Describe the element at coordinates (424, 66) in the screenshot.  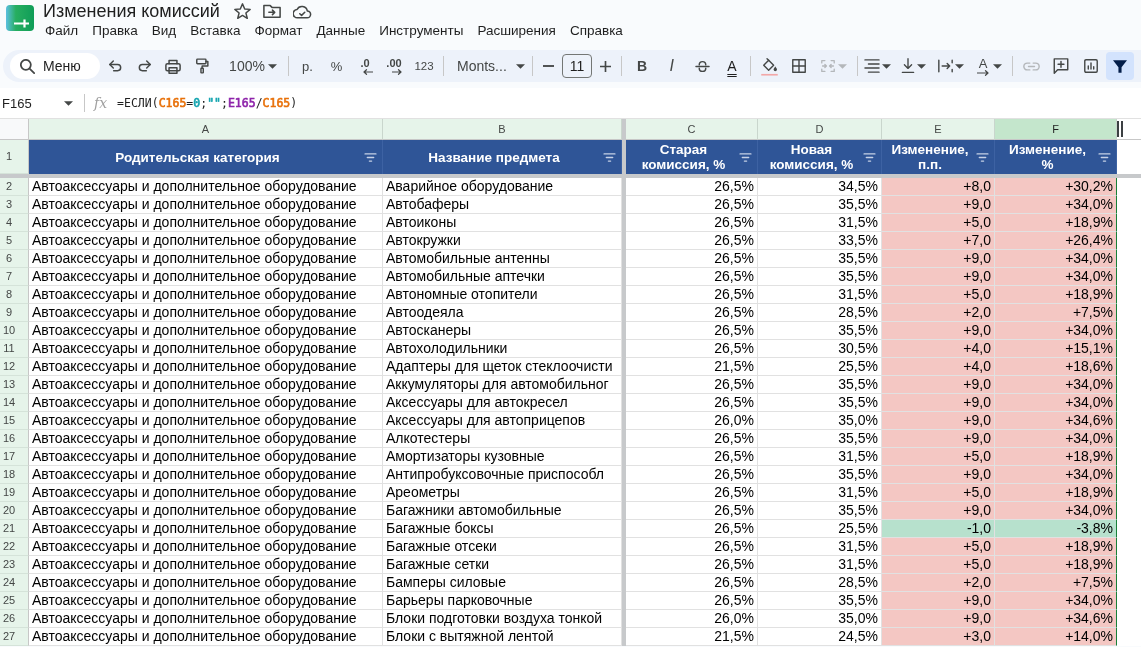
I see `number-format-button: 123` at that location.